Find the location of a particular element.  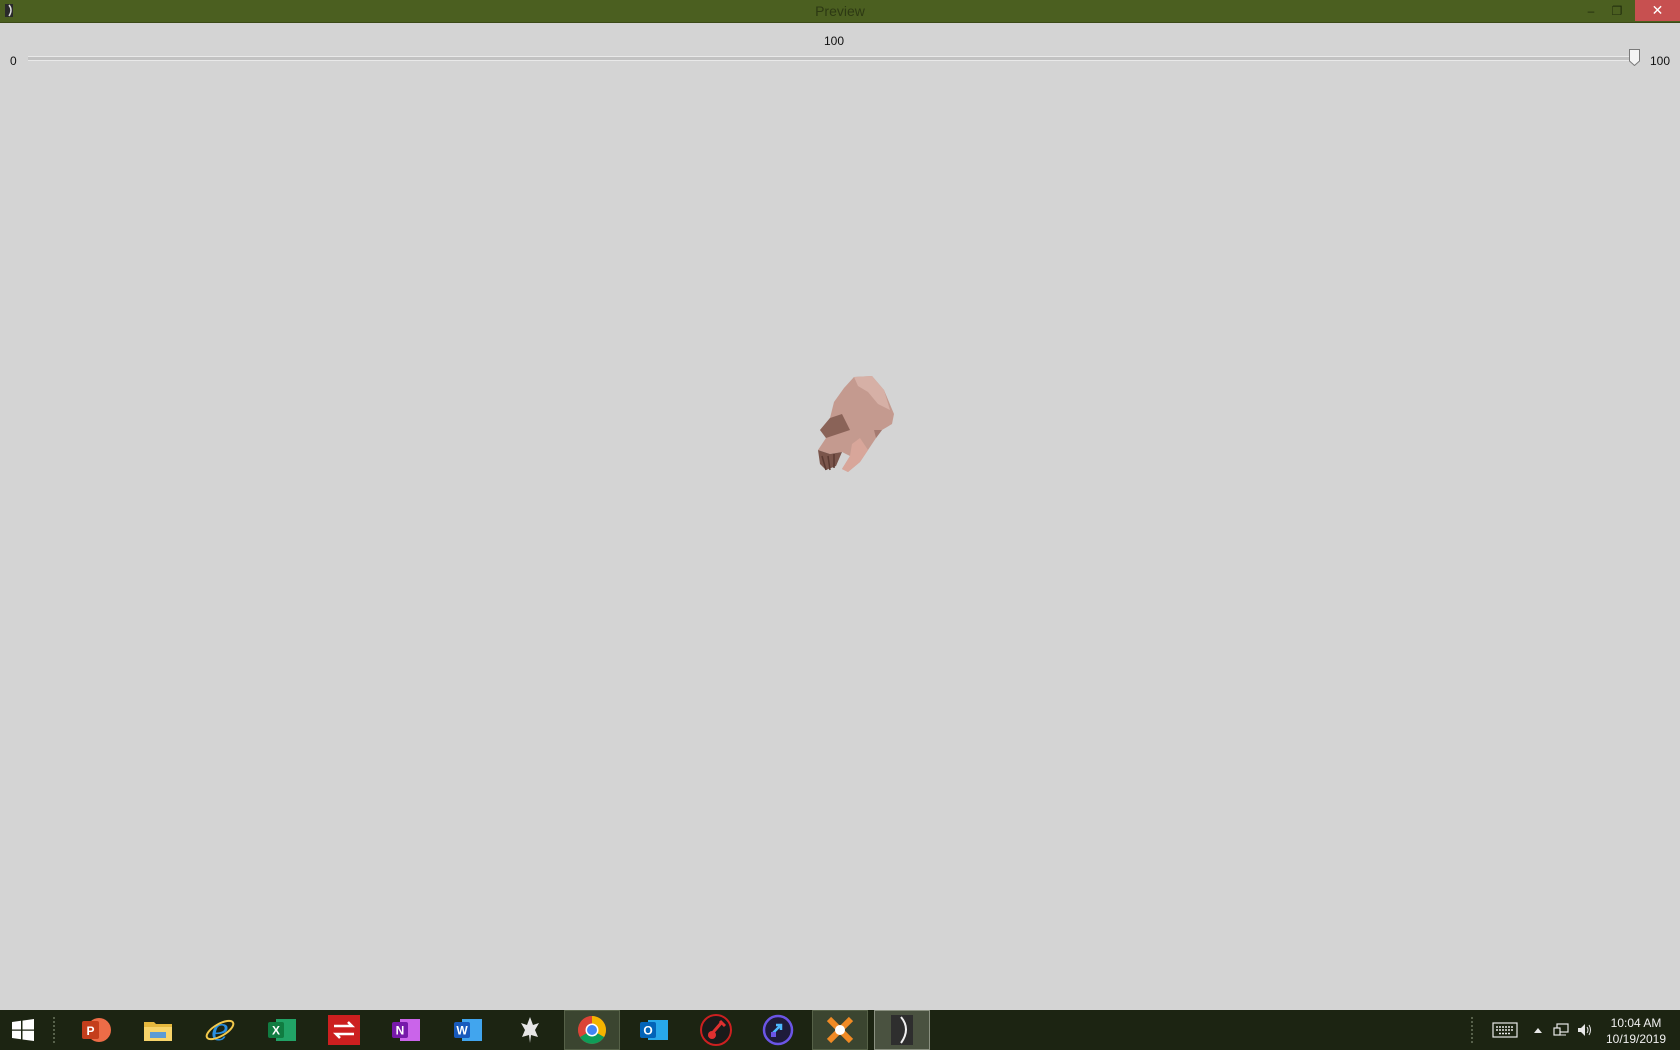

taskbar-app-file-explorer is located at coordinates (158, 1030).